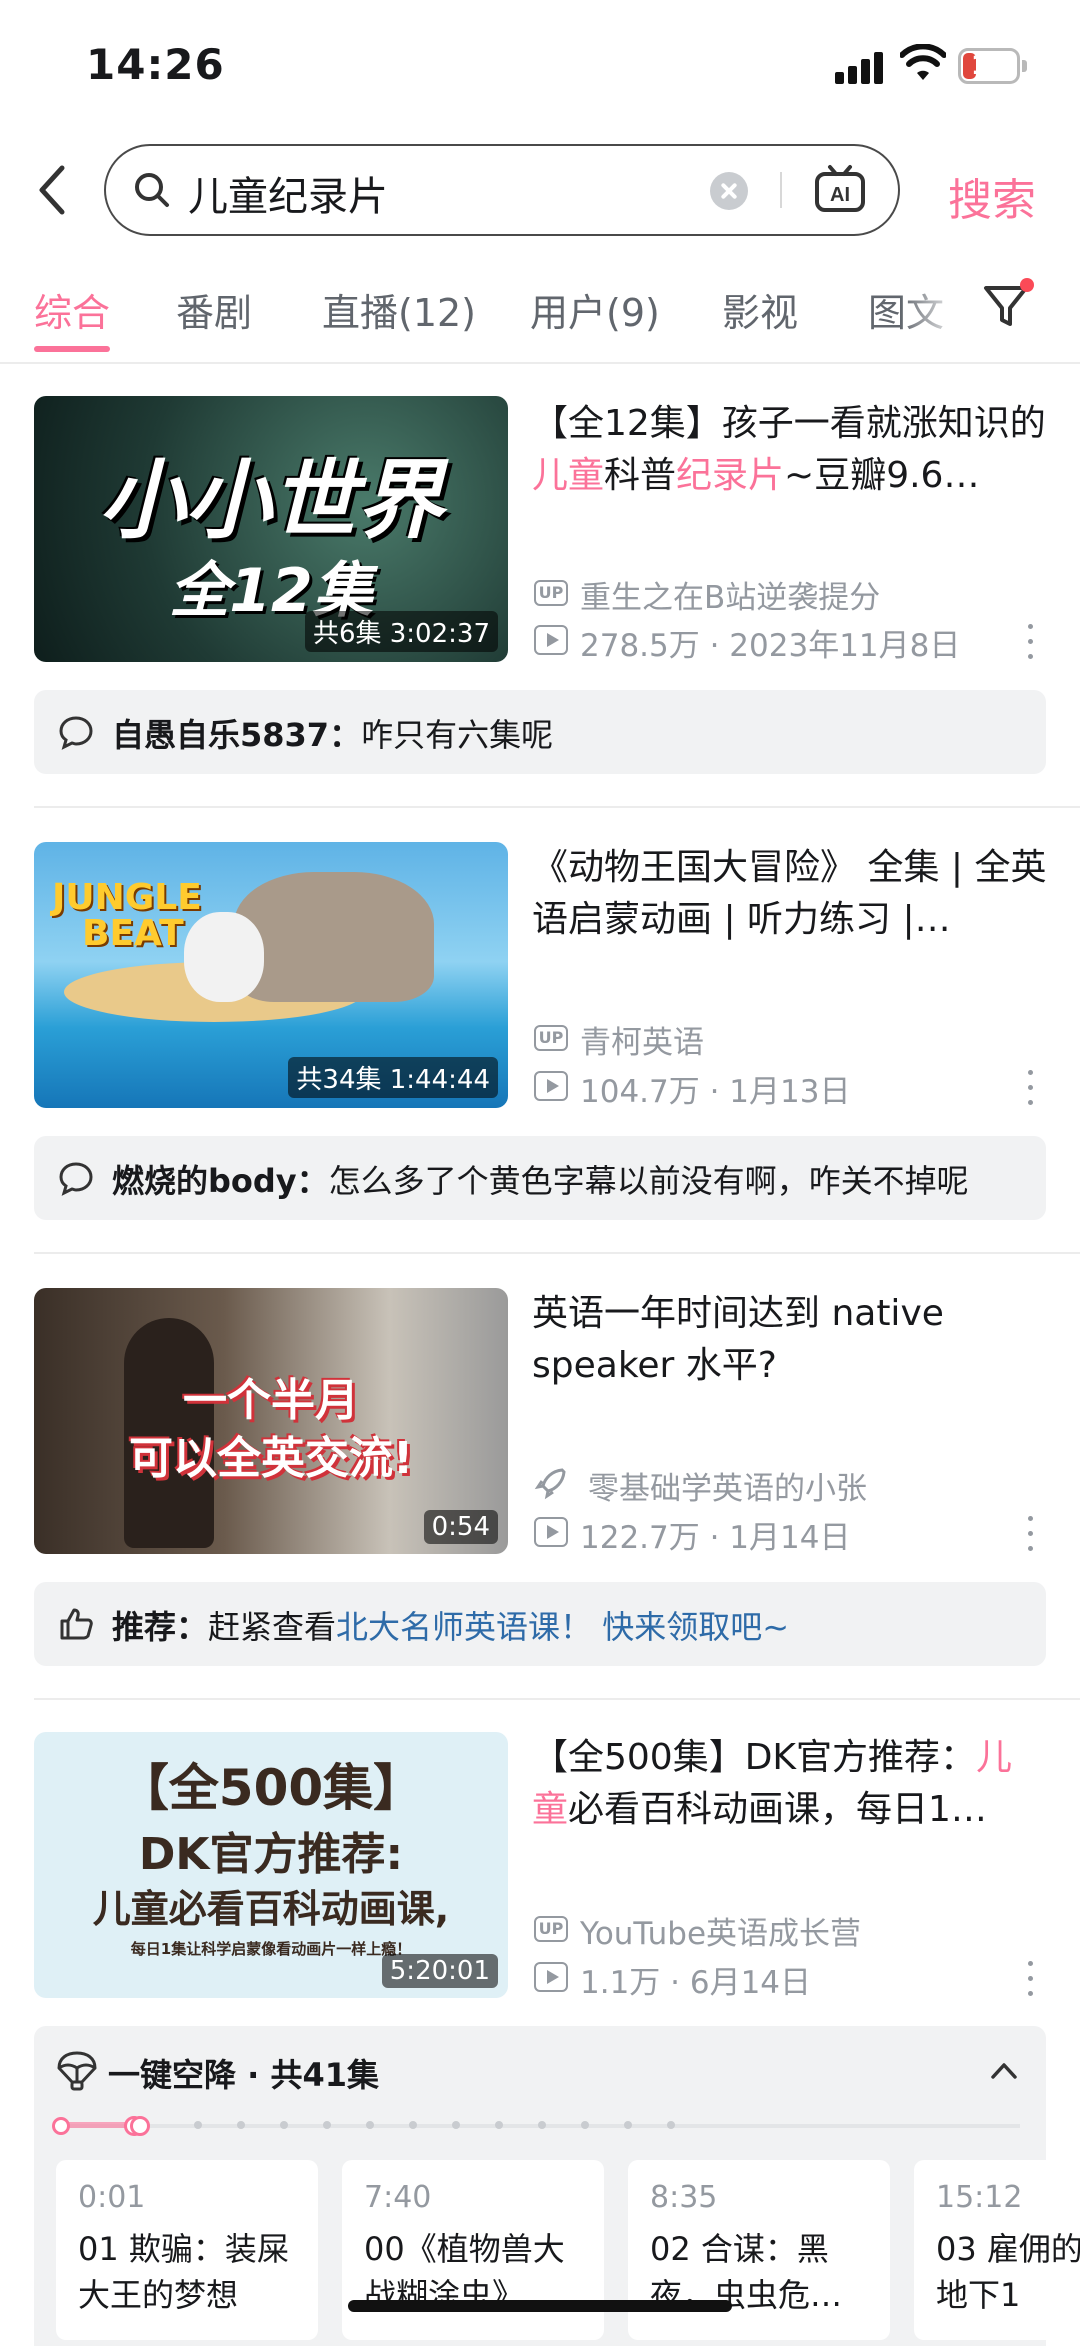 The height and width of the screenshot is (2346, 1080). Describe the element at coordinates (140, 2126) in the screenshot. I see `progress-knob-ring` at that location.